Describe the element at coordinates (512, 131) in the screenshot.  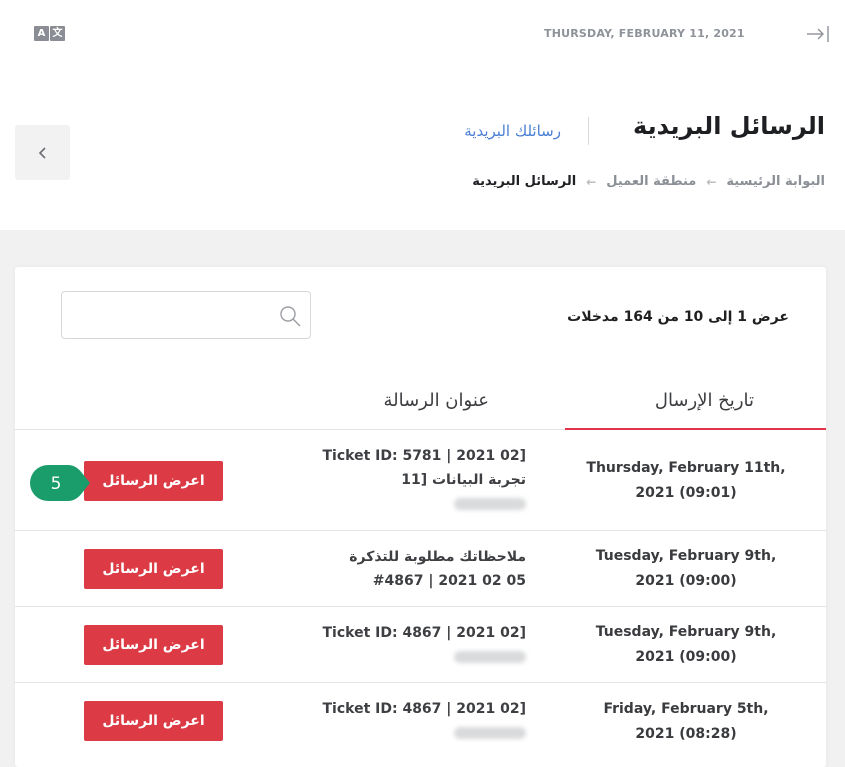
I see `my-mails-link: رسائلك البريدية` at that location.